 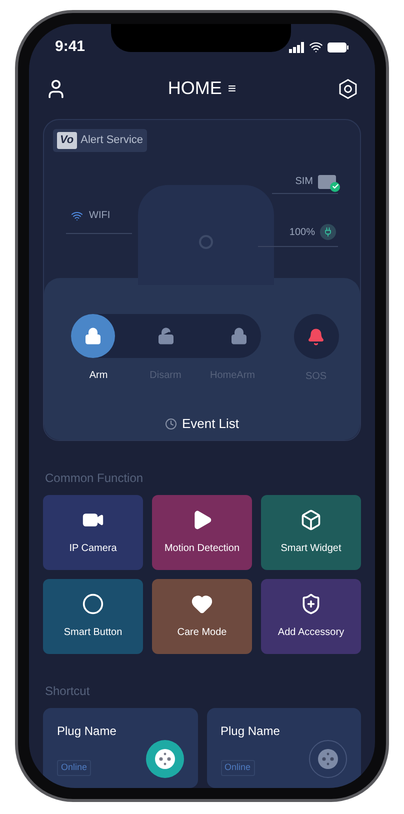 I want to click on shield-plus-icon, so click(x=311, y=604).